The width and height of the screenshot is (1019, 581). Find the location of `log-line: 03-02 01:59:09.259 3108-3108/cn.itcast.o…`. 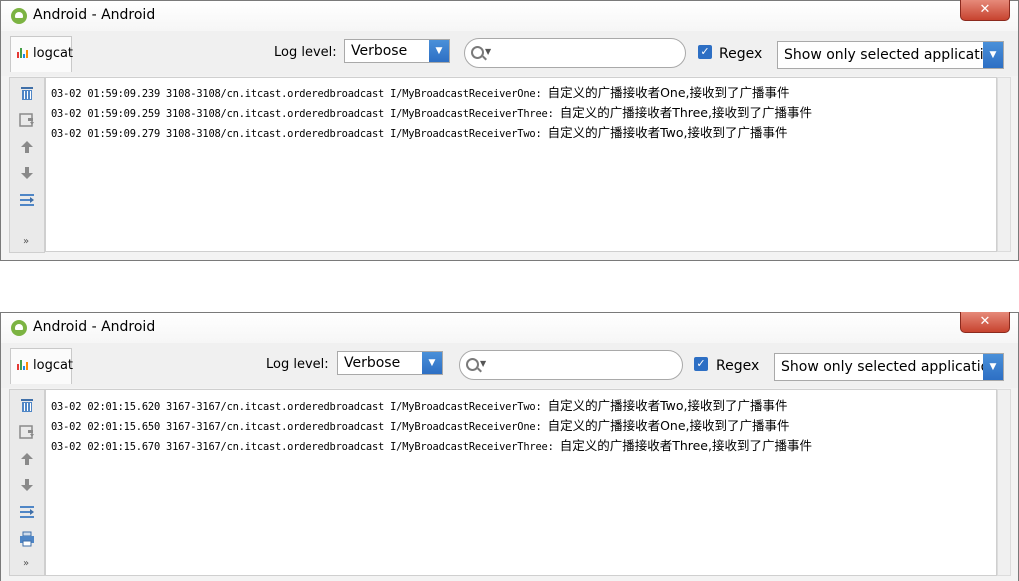

log-line: 03-02 01:59:09.259 3108-3108/cn.itcast.o… is located at coordinates (431, 111).